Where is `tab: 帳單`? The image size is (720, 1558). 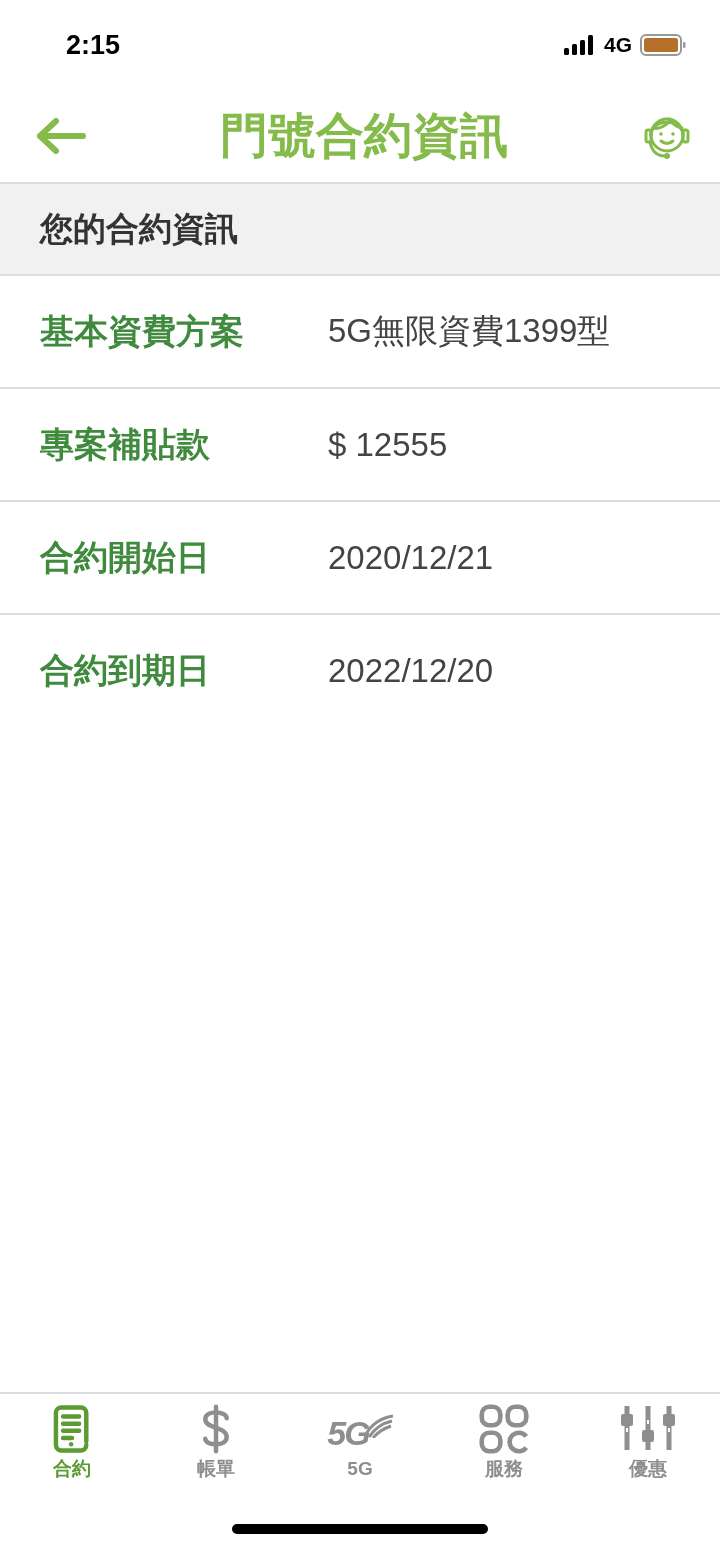 tab: 帳單 is located at coordinates (216, 1441).